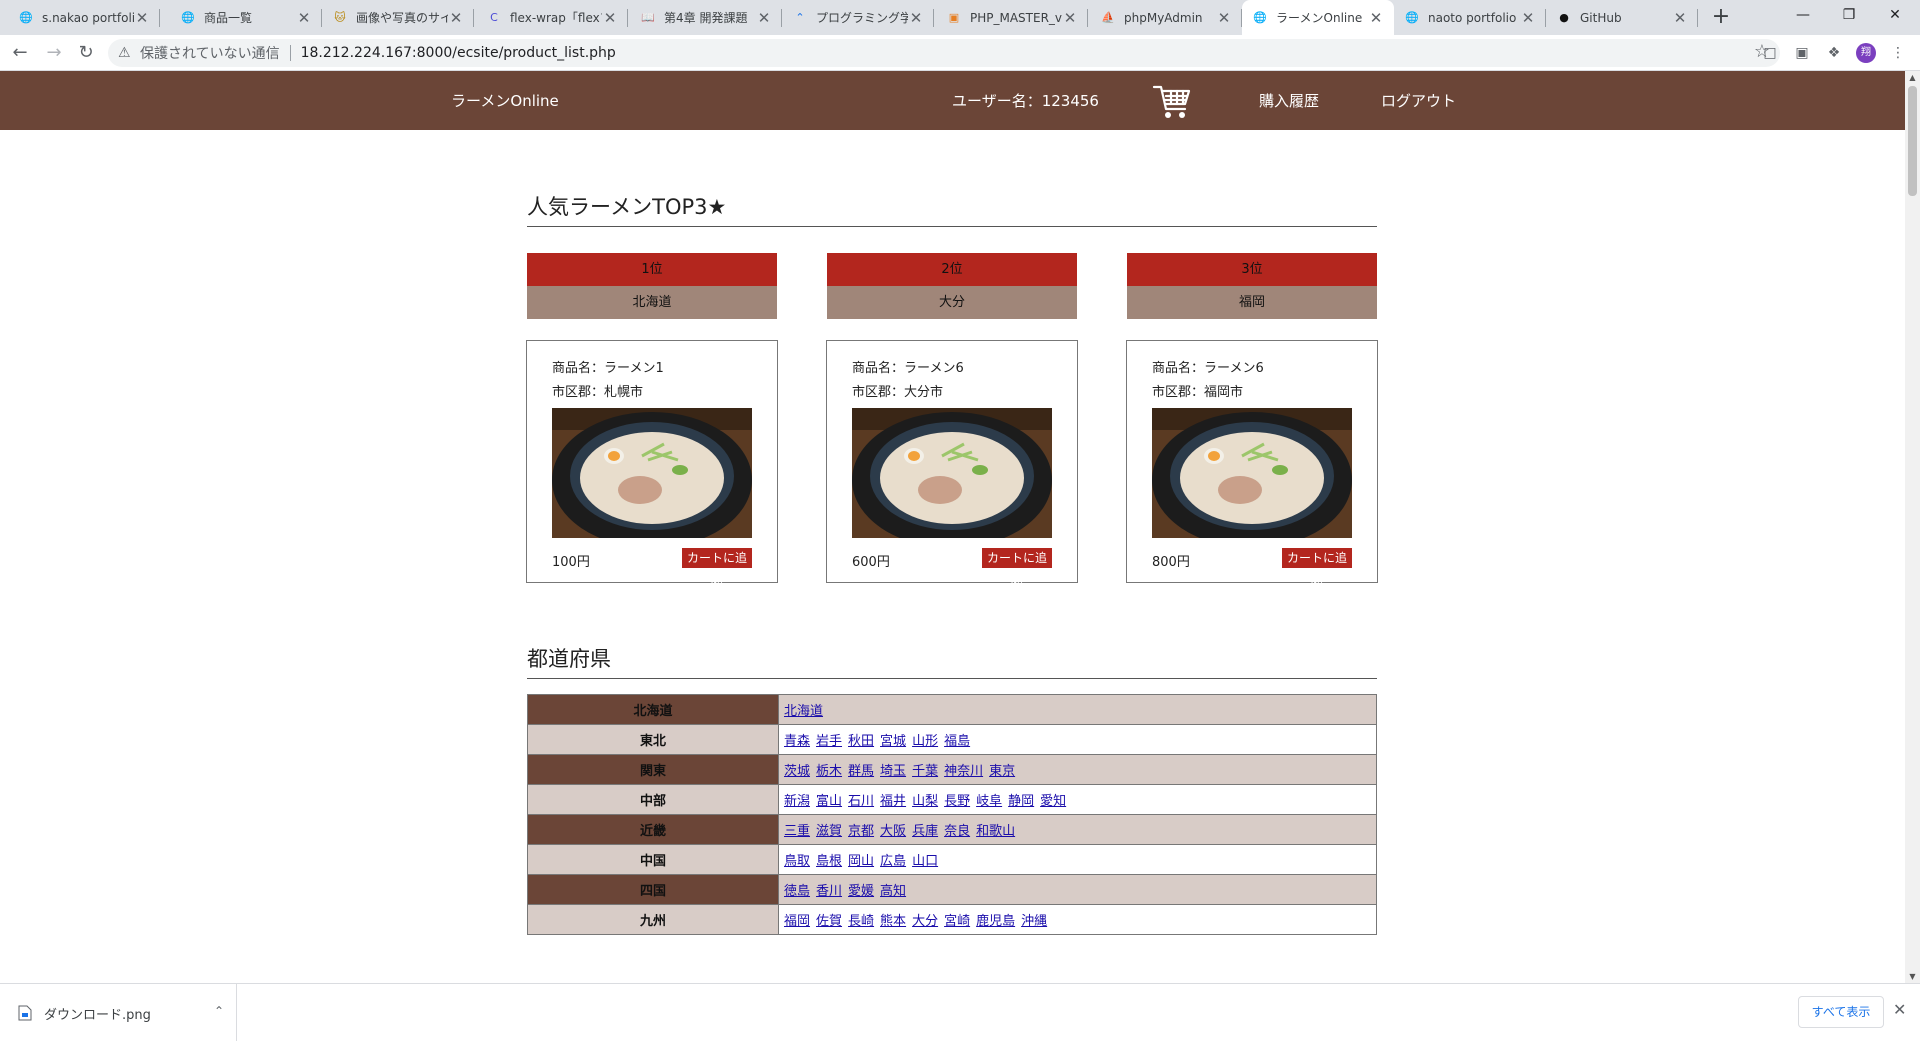  I want to click on tab-title: 商品一覧, so click(250, 17).